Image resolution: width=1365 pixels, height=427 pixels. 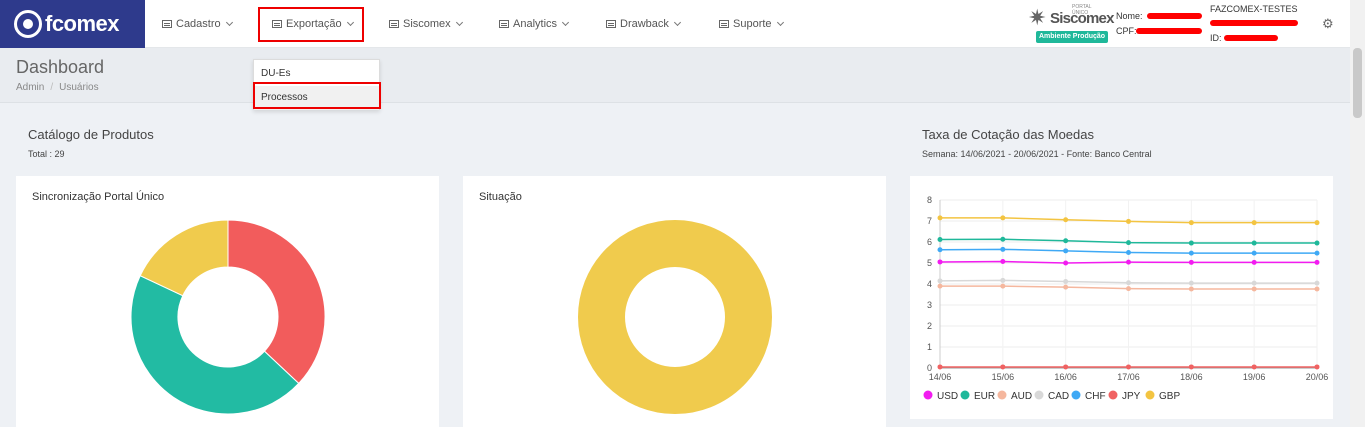 I want to click on legend-label: AUD, so click(x=1021, y=396).